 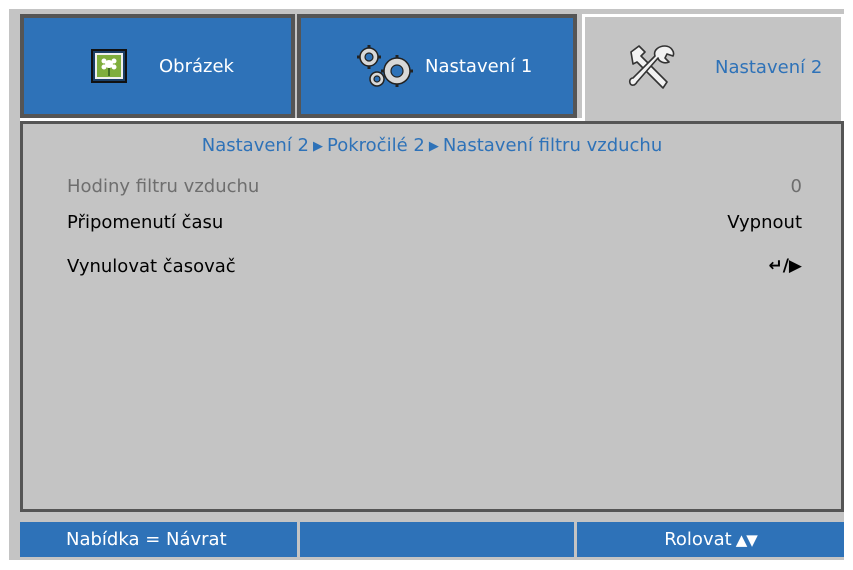 I want to click on enter-arrow-icon: ↵/▶, so click(x=785, y=266).